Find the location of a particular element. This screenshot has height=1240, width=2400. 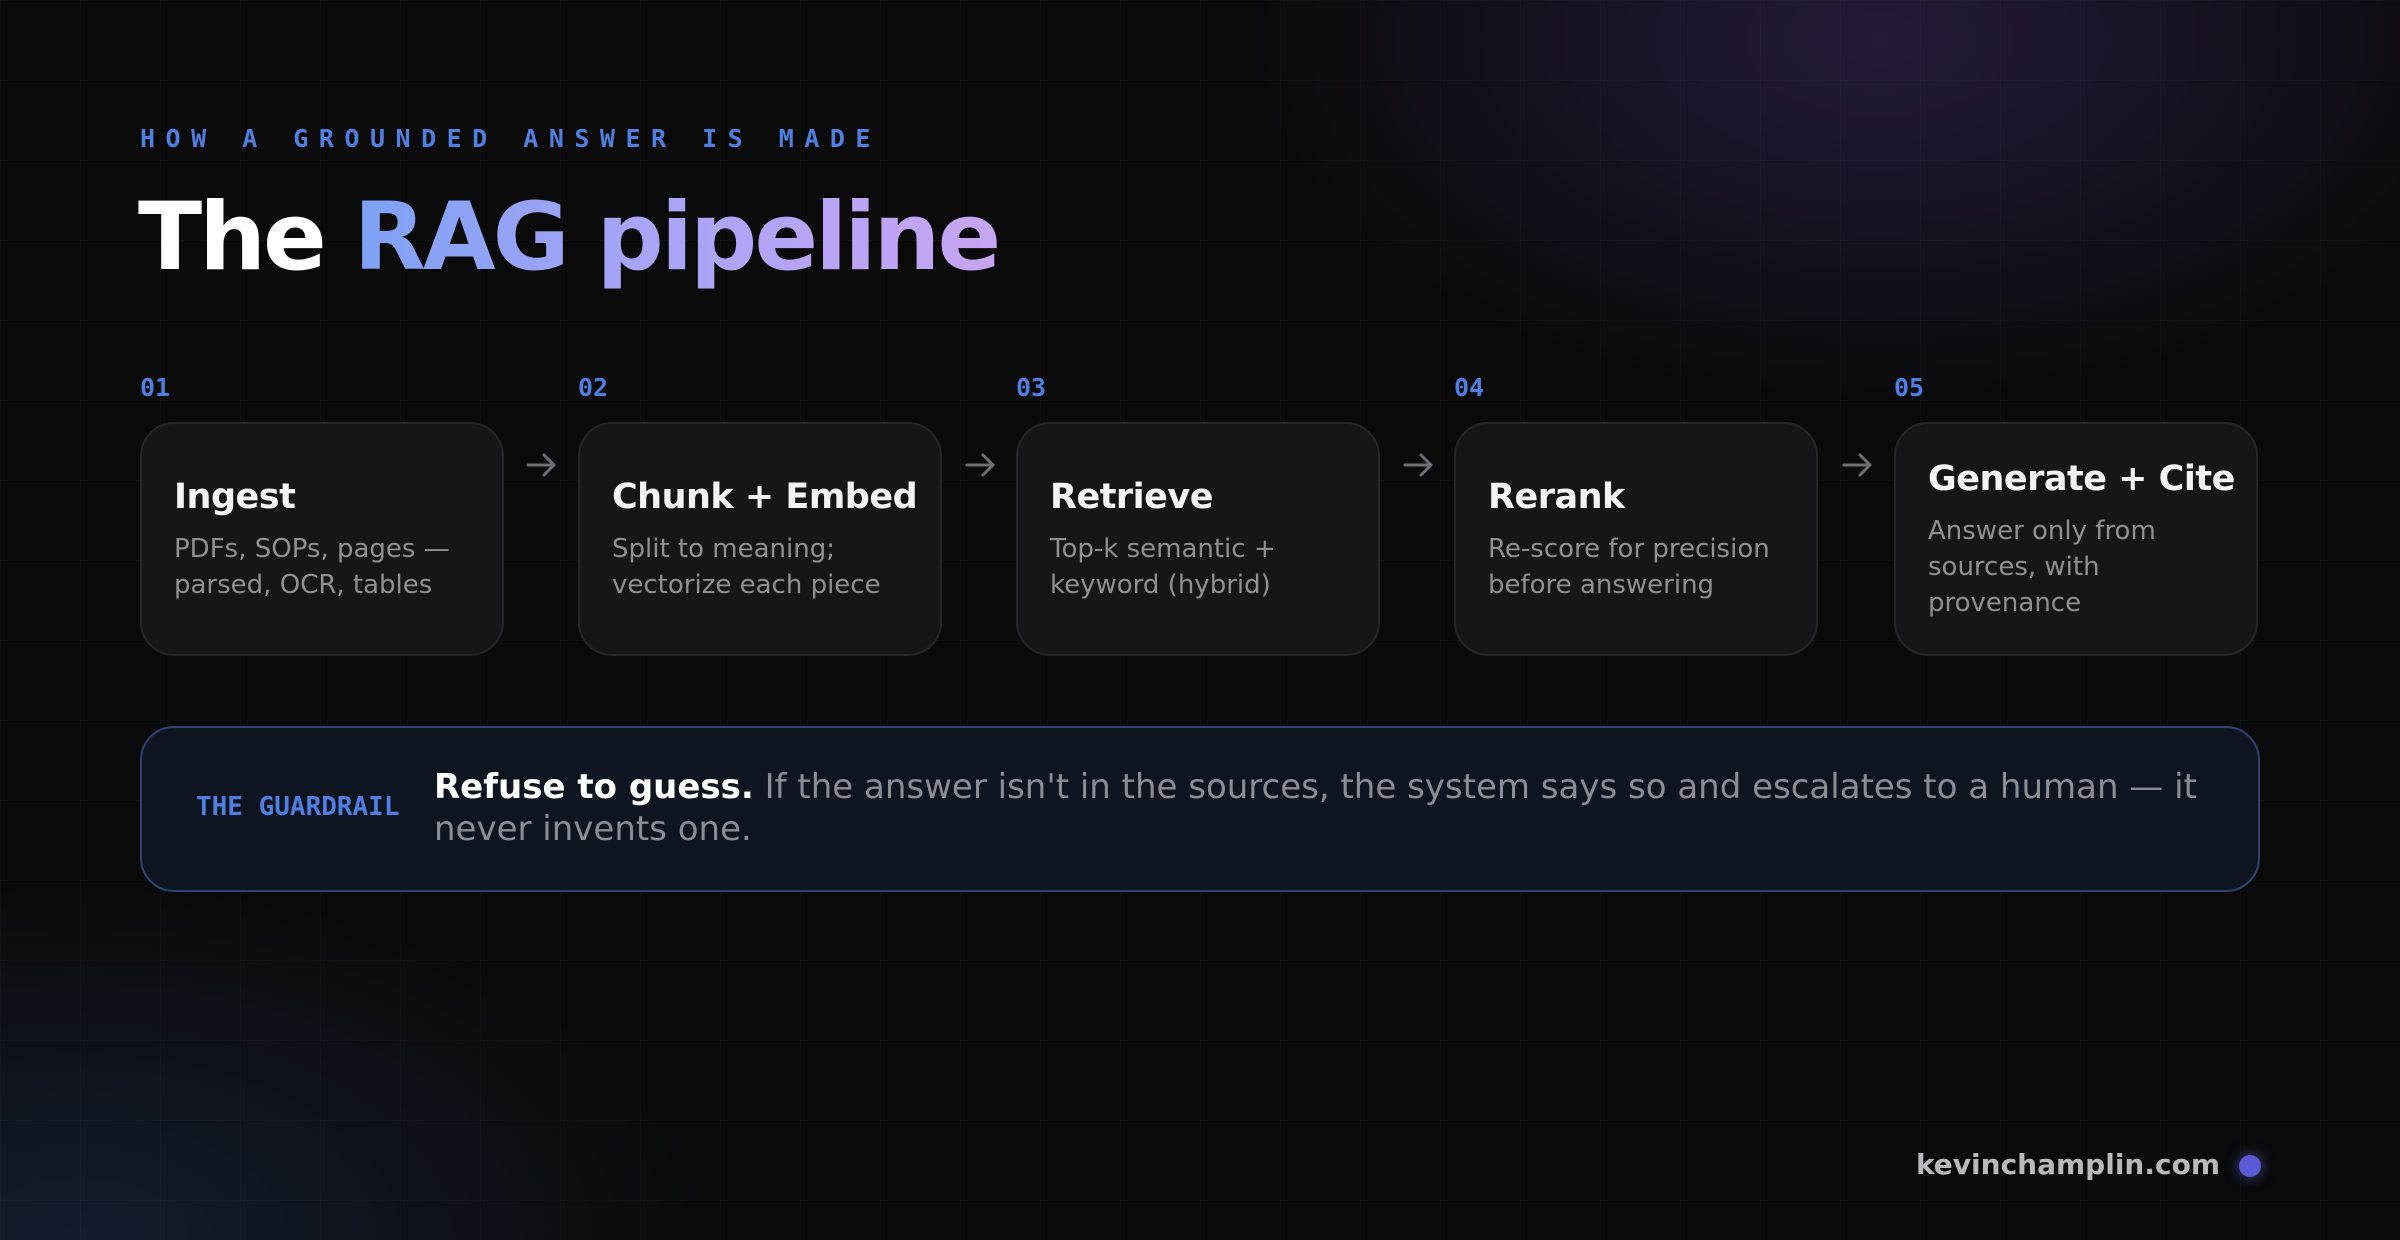

footer-website-link: kevinchamplin.com is located at coordinates (2068, 1164).